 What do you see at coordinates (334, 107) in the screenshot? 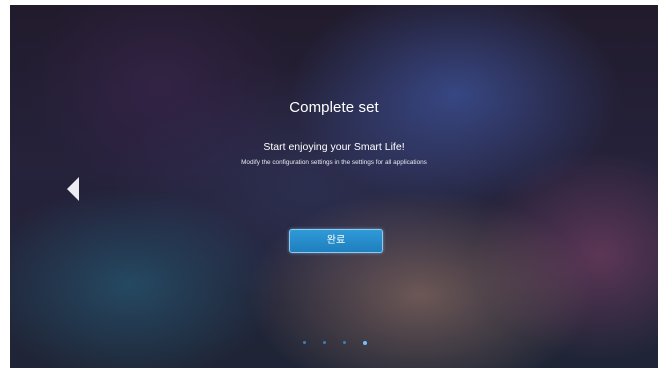
I see `page-title: Complete set` at bounding box center [334, 107].